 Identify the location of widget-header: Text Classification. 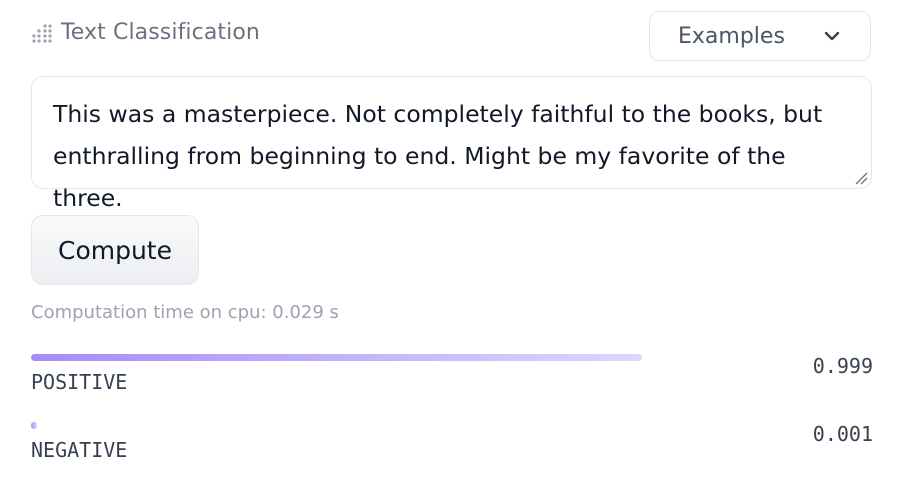
(145, 32).